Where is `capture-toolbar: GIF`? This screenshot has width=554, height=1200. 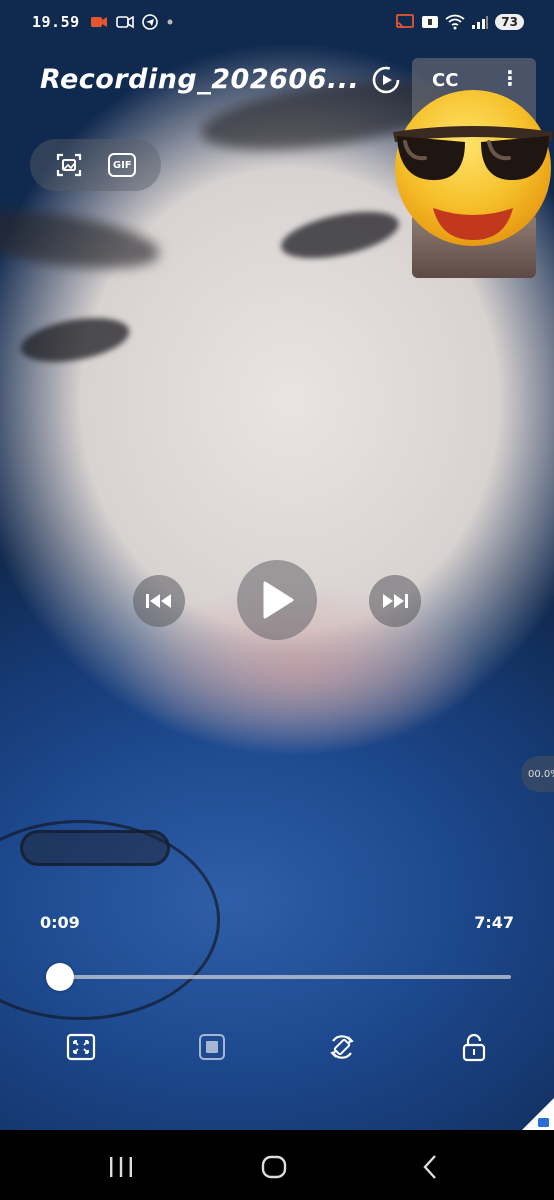 capture-toolbar: GIF is located at coordinates (95, 165).